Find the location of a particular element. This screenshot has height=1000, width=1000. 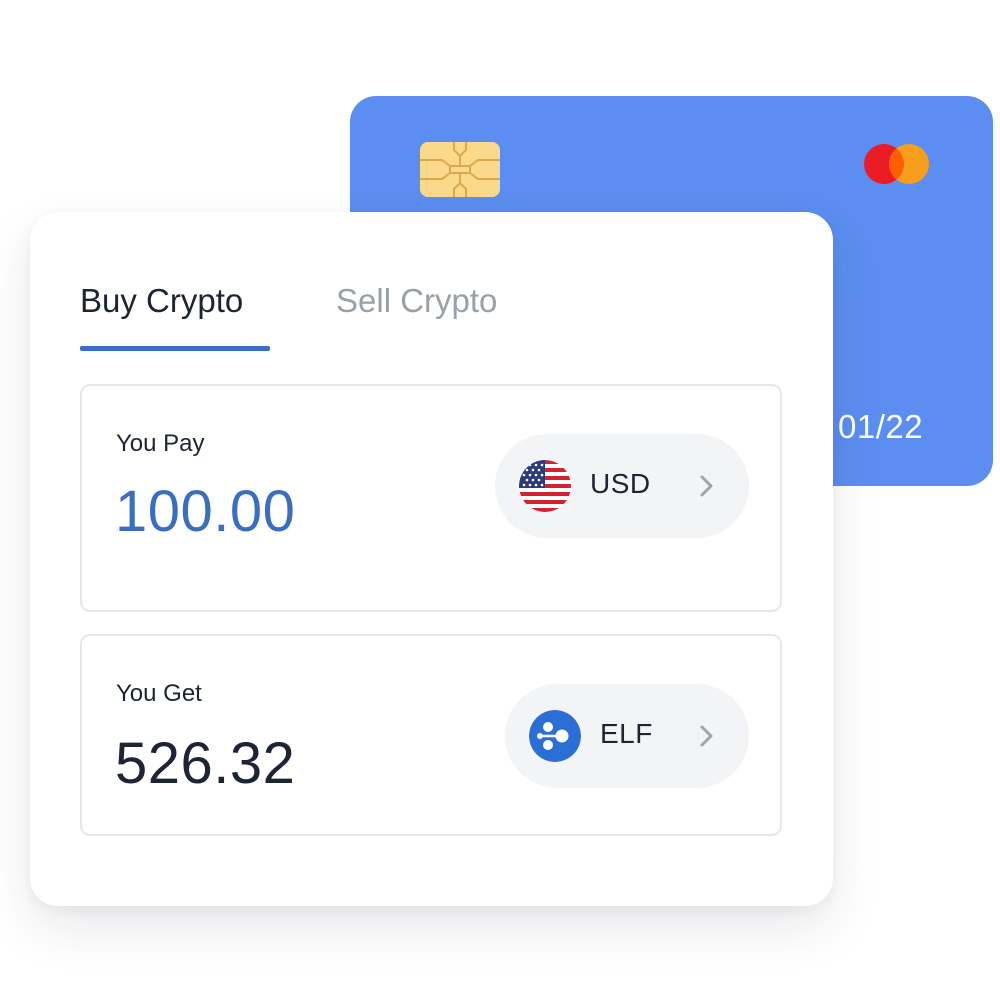

get-currency-code: ELF is located at coordinates (626, 733).